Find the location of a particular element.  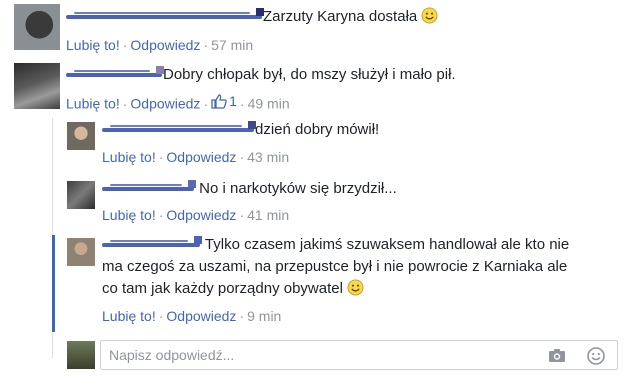

comment-text: Zarzuty Karyna dostała is located at coordinates (340, 16).